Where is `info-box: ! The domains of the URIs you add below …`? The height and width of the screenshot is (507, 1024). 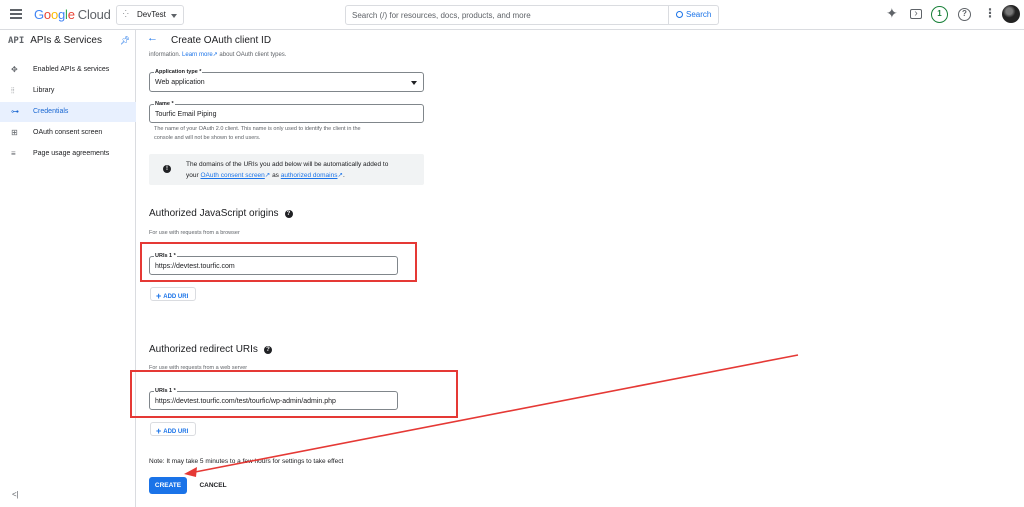 info-box: ! The domains of the URIs you add below … is located at coordinates (286, 169).